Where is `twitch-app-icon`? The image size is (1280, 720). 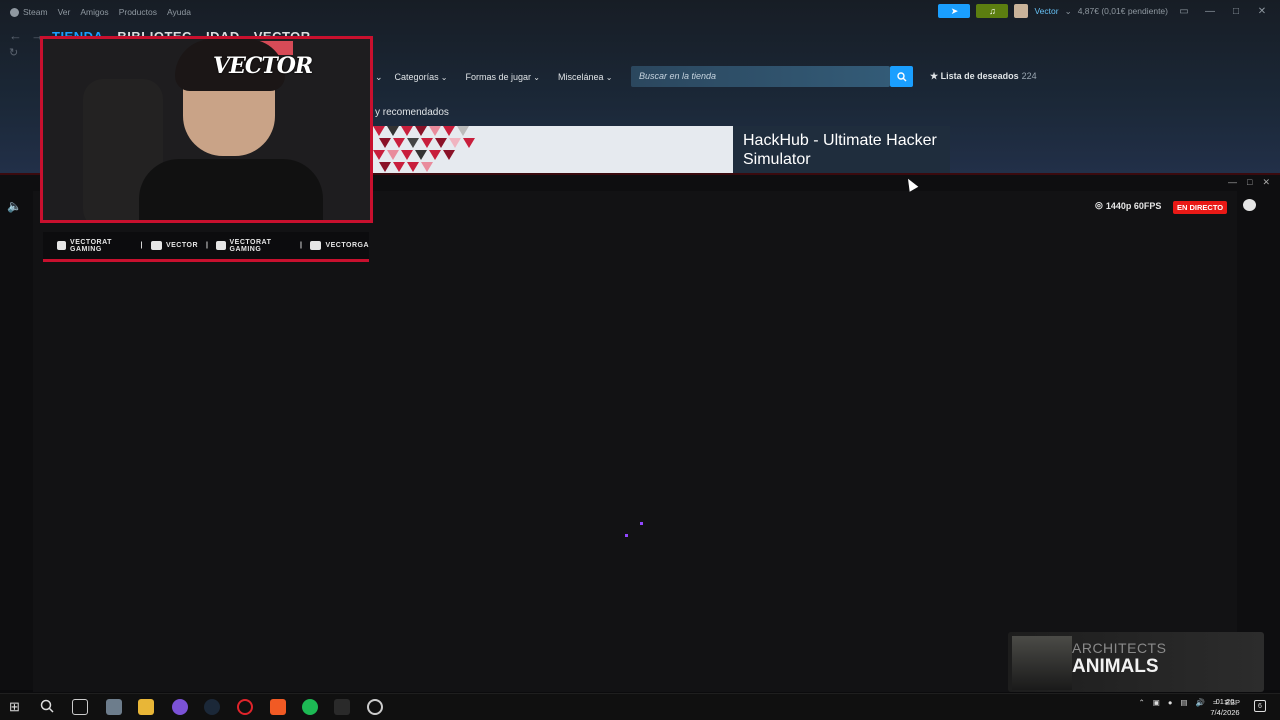 twitch-app-icon is located at coordinates (180, 707).